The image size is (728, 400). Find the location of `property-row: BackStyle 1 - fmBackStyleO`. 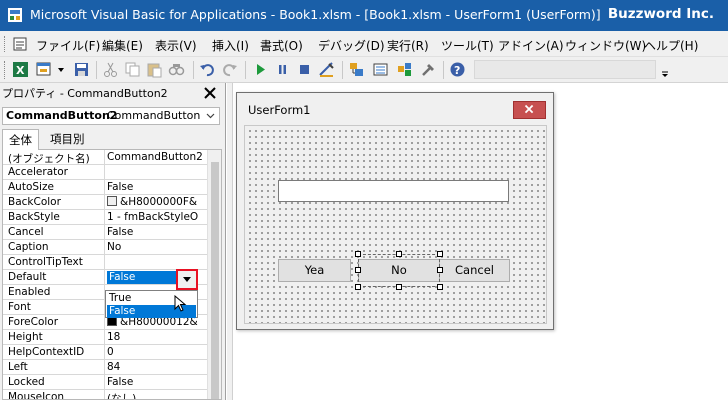

property-row: BackStyle 1 - fmBackStyleO is located at coordinates (105, 217).